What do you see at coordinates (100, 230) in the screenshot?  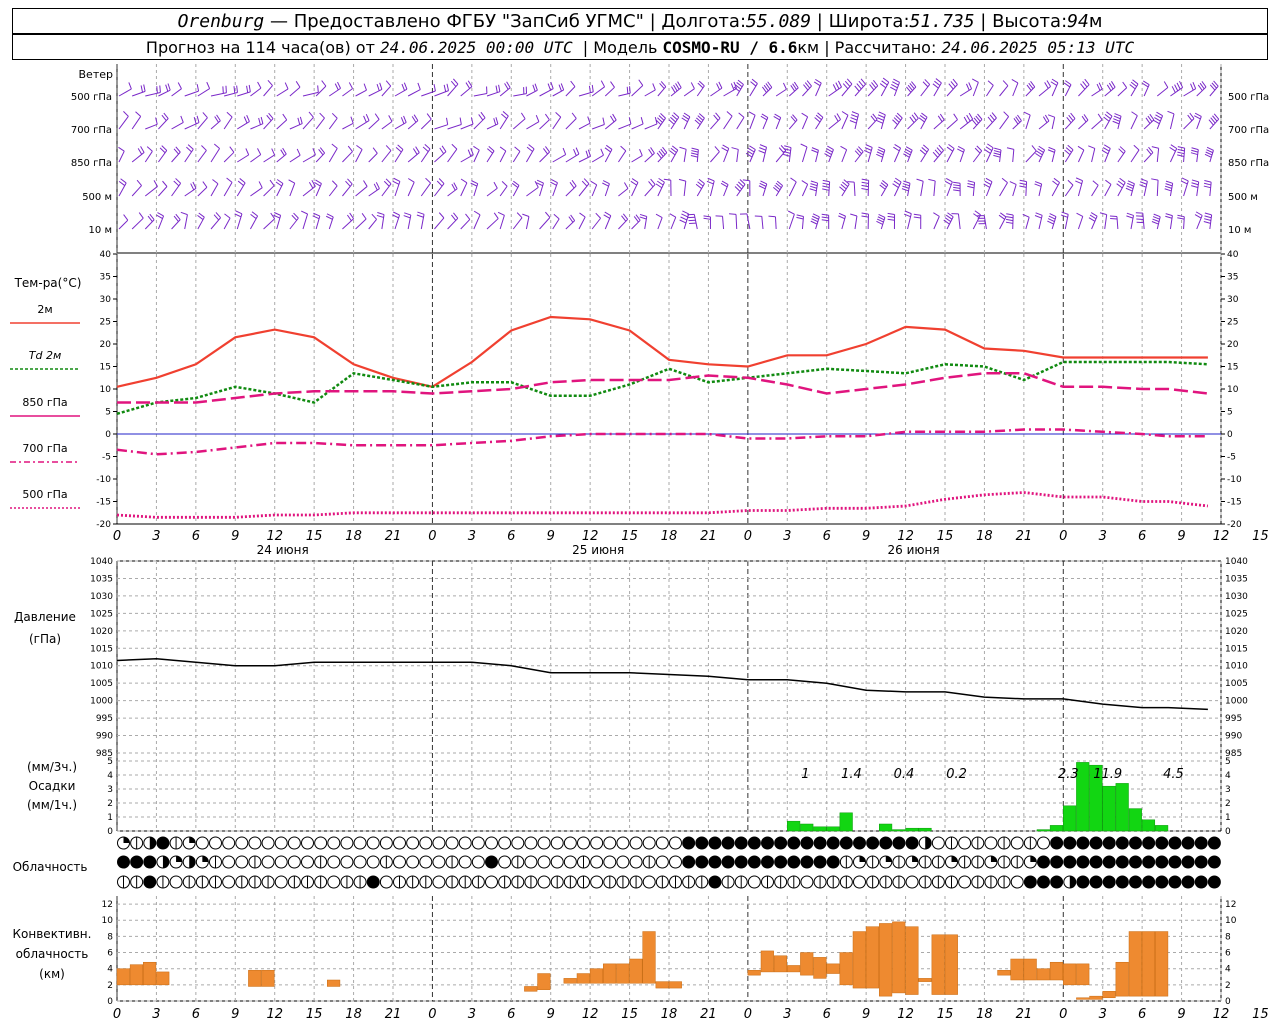 I see `wind-level-label: 10 м` at bounding box center [100, 230].